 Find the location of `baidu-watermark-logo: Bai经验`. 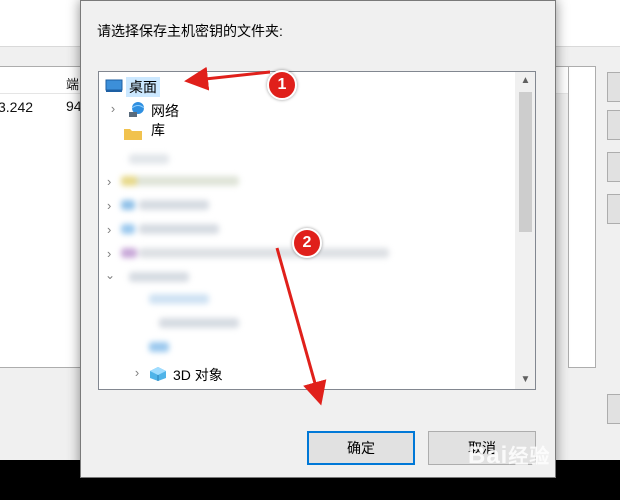

baidu-watermark-logo: Bai经验 is located at coordinates (509, 455).